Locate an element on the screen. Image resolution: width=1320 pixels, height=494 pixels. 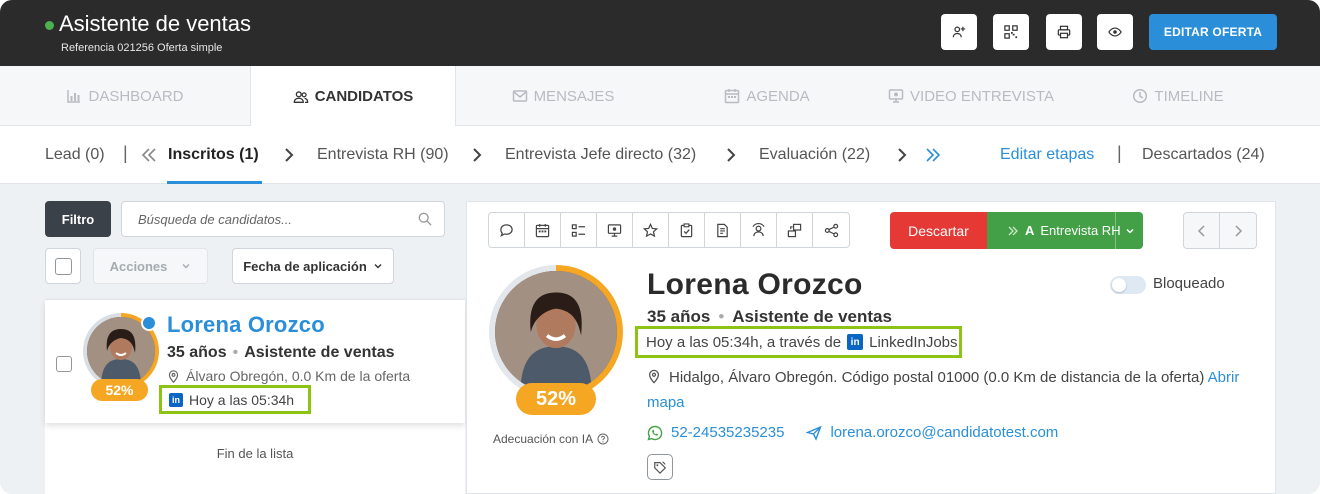
toggle-knob is located at coordinates (1119, 285).